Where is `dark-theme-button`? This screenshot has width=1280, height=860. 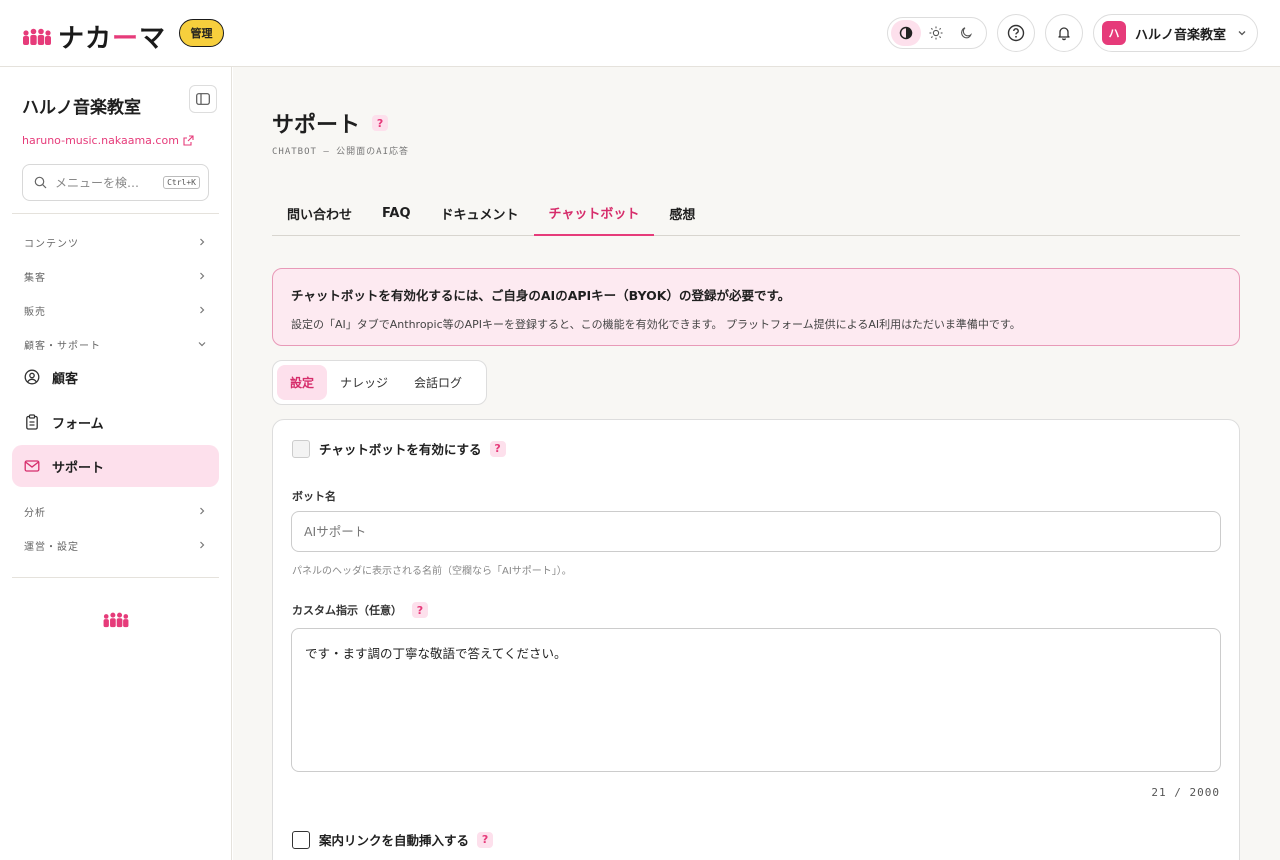 dark-theme-button is located at coordinates (966, 33).